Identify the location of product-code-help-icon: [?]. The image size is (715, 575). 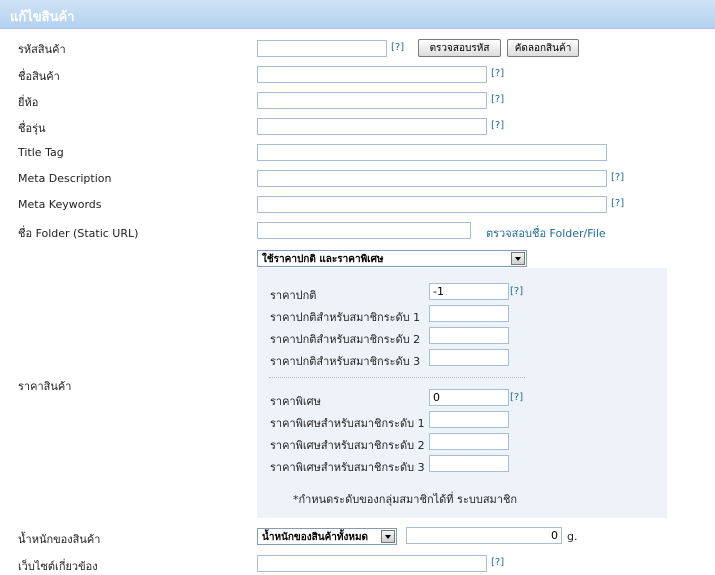
(397, 47).